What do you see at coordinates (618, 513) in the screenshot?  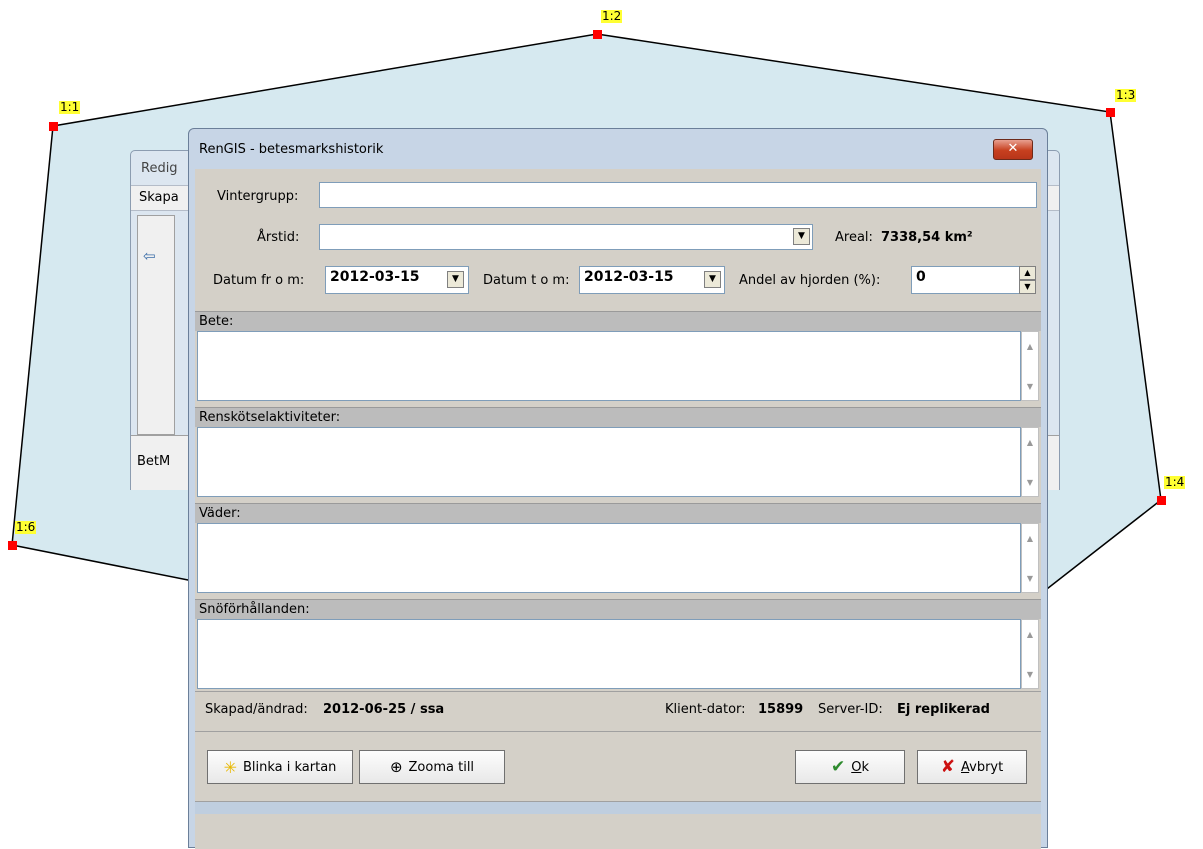 I see `vader-header: Väder:` at bounding box center [618, 513].